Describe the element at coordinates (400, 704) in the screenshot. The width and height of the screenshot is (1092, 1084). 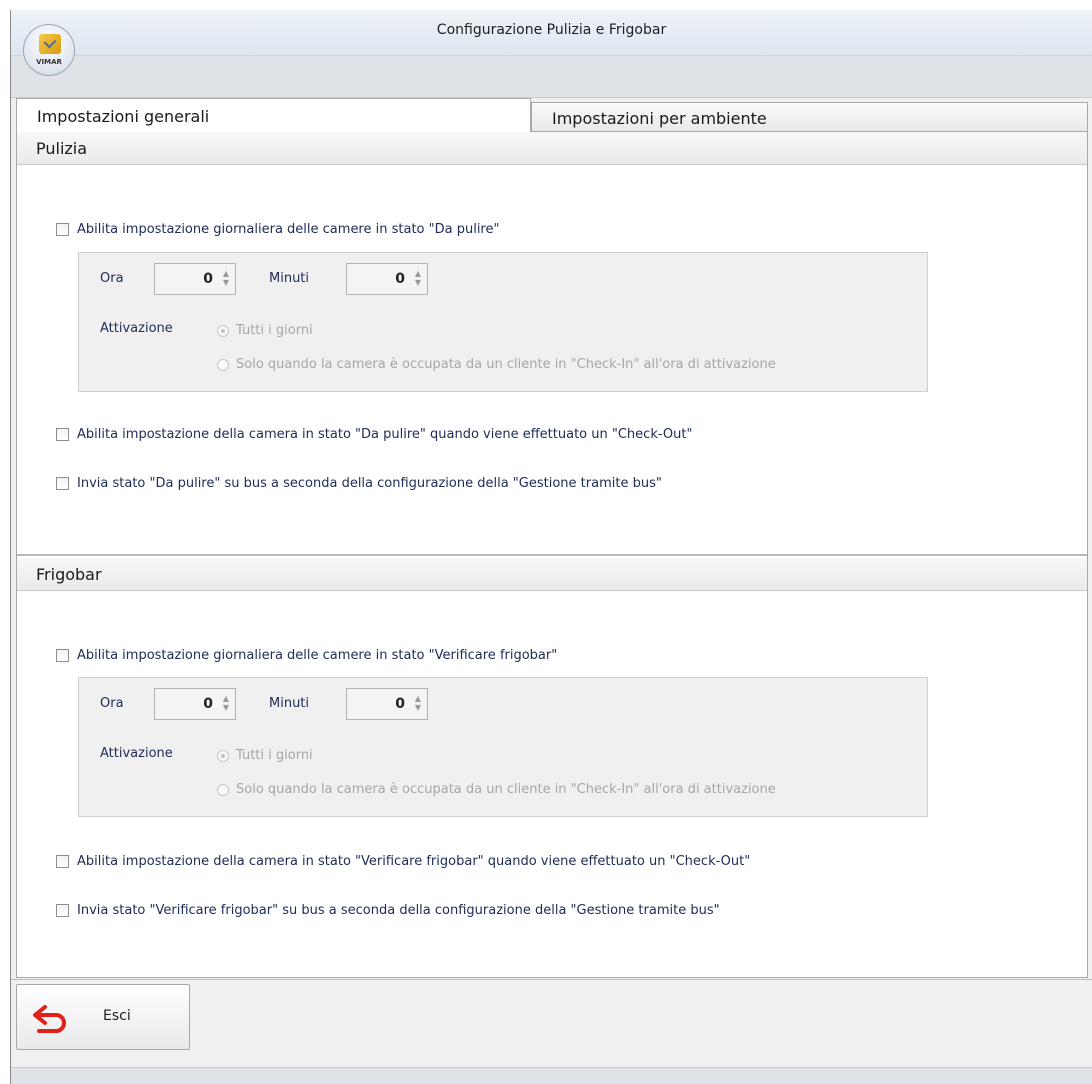
I see `frigobar-minuti-value: 0` at that location.